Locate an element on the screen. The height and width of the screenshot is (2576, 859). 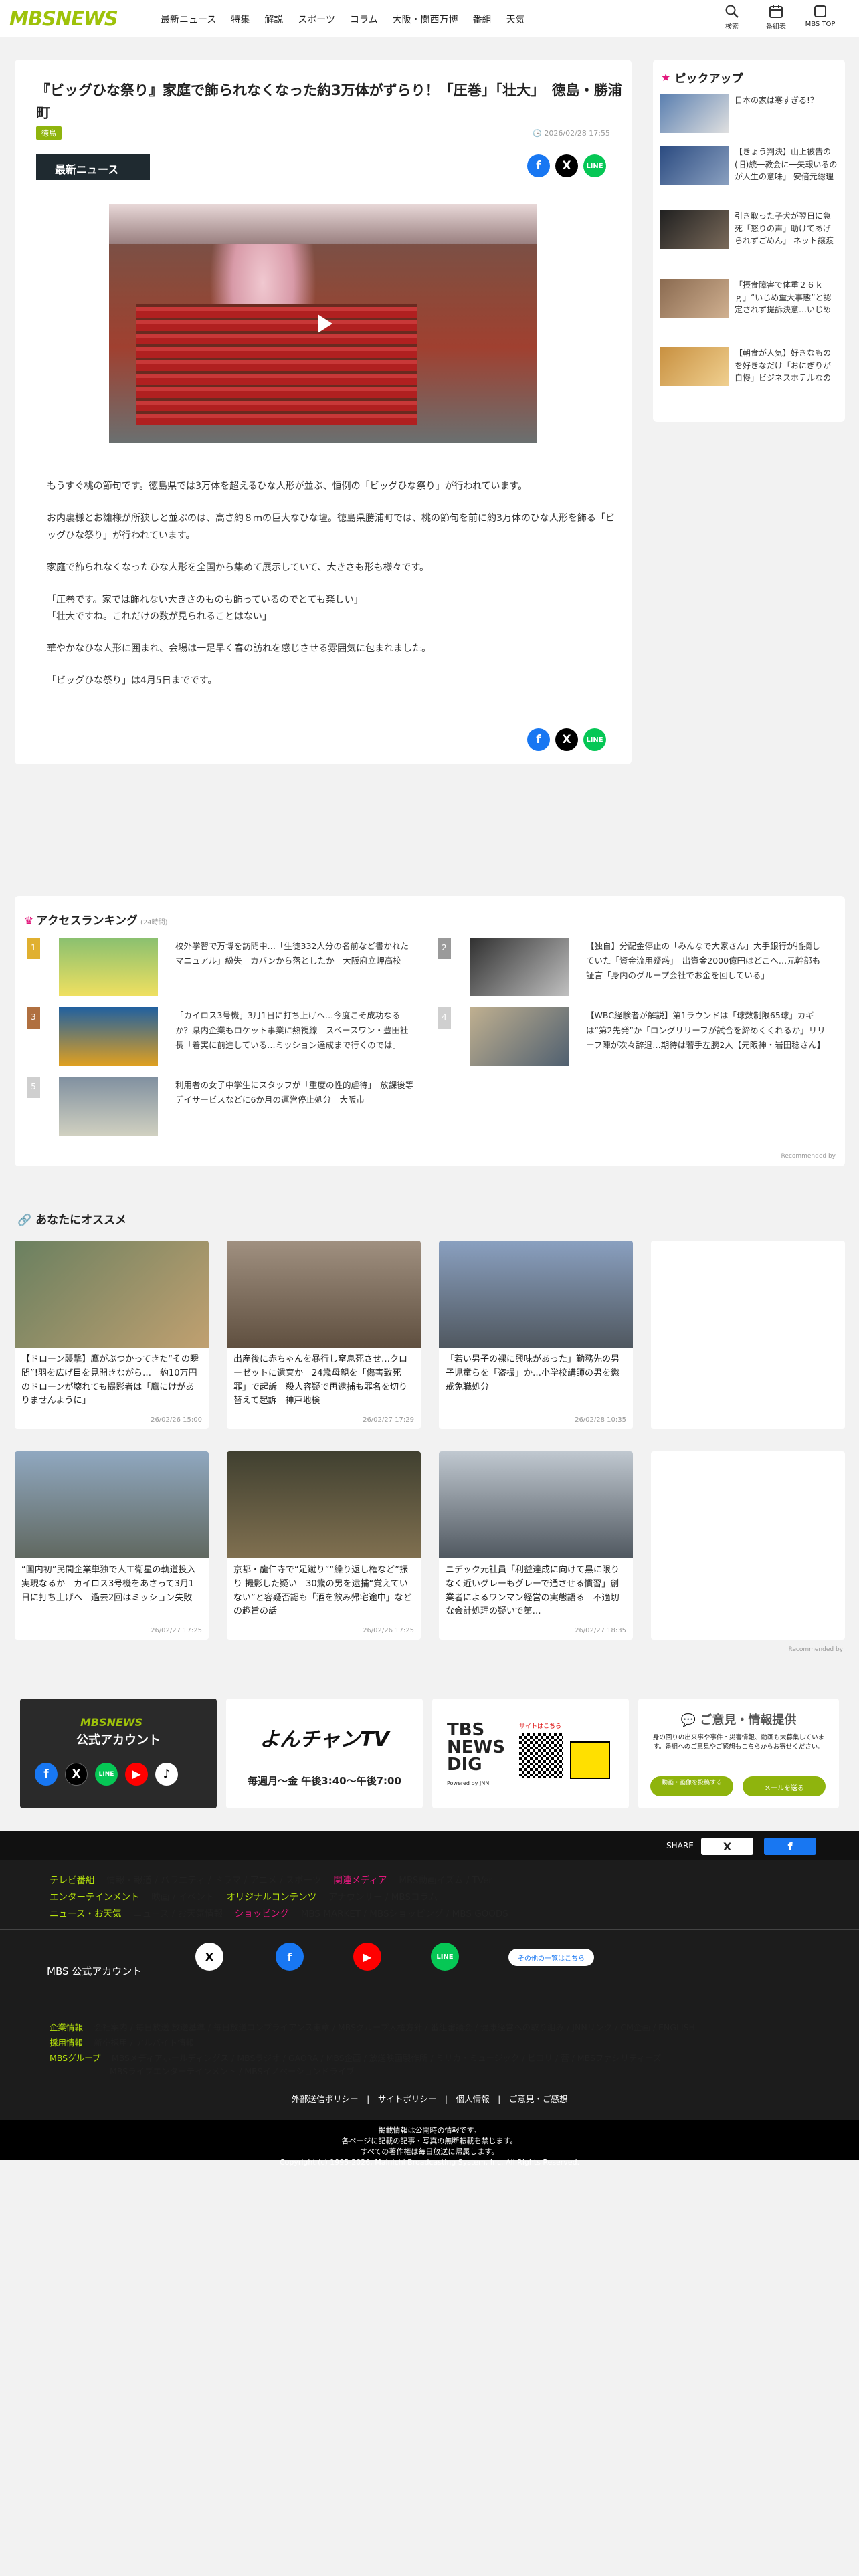
latest-news-badge: 最新ニュース is located at coordinates (93, 167).